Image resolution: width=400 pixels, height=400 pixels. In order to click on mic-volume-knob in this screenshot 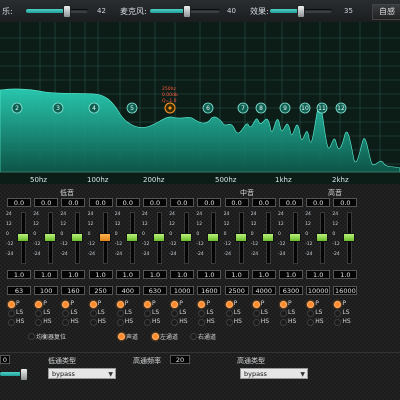, I will do `click(187, 11)`.